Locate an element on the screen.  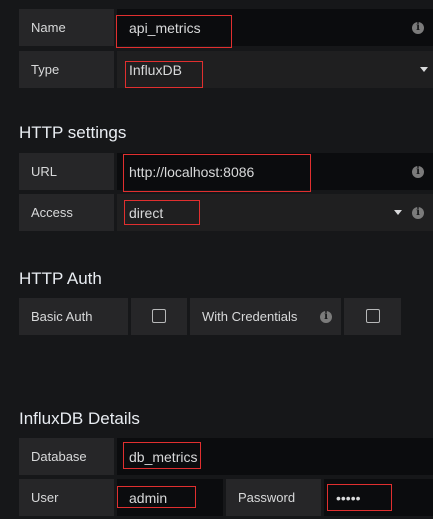
user-label: User is located at coordinates (66, 497).